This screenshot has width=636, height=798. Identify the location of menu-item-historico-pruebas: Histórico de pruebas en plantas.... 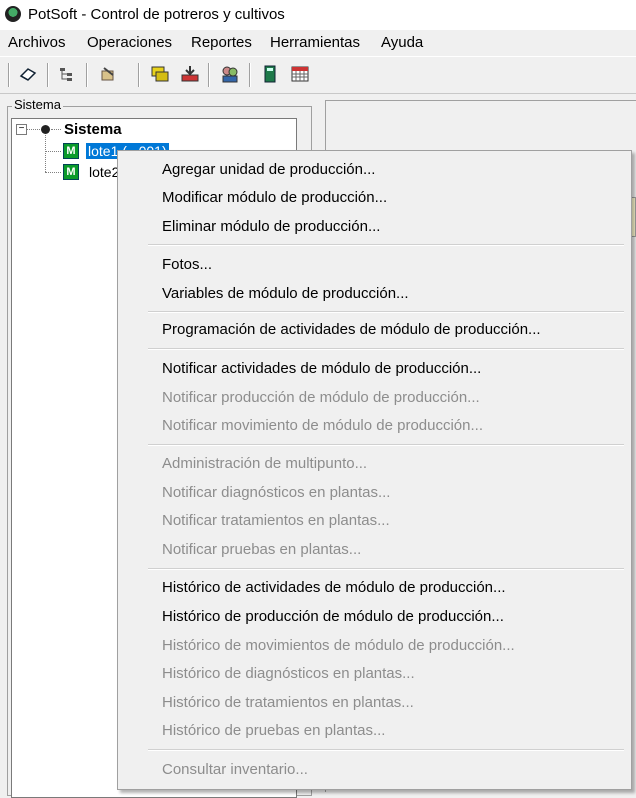
(274, 730).